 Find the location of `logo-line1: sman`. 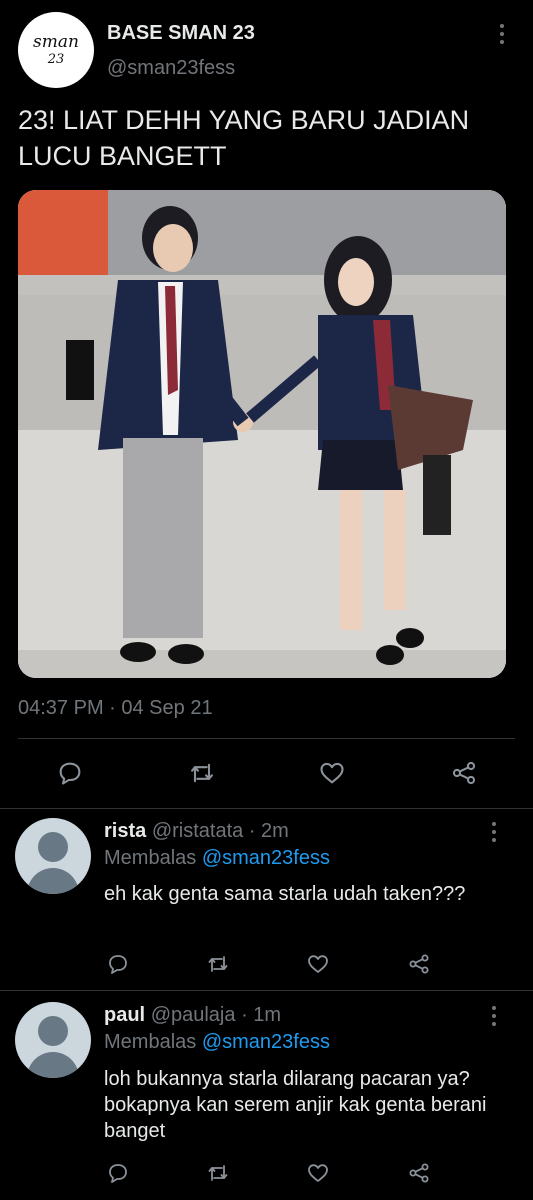

logo-line1: sman is located at coordinates (56, 42).